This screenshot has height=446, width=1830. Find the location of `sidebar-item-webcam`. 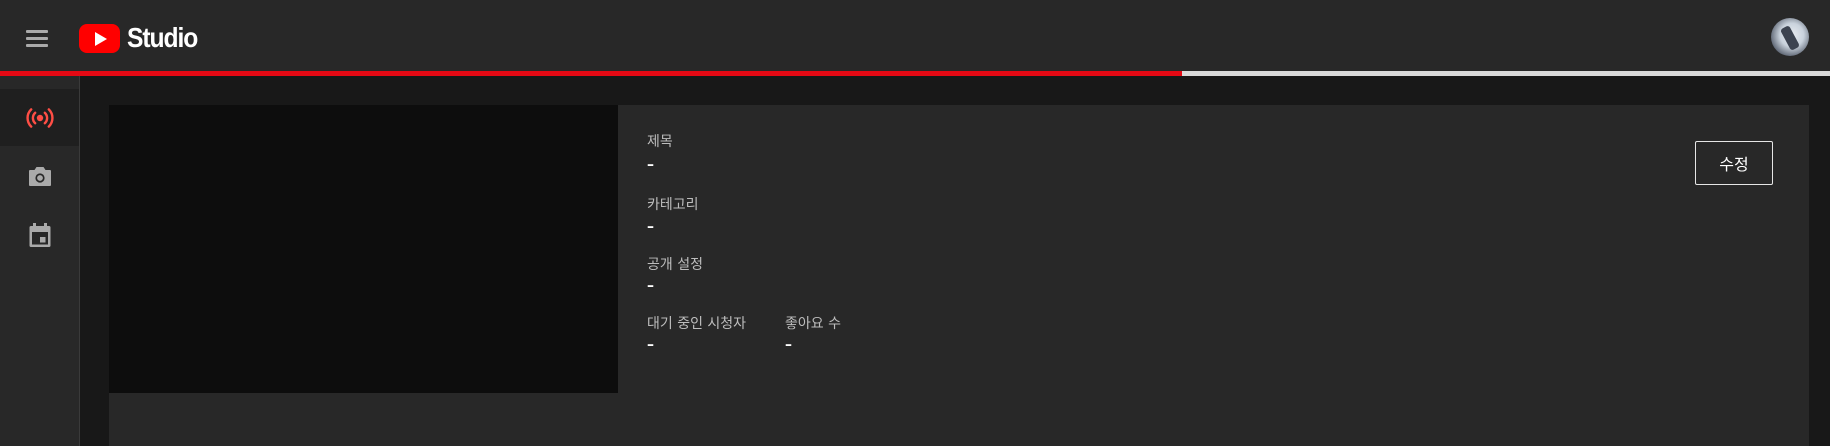

sidebar-item-webcam is located at coordinates (39, 175).